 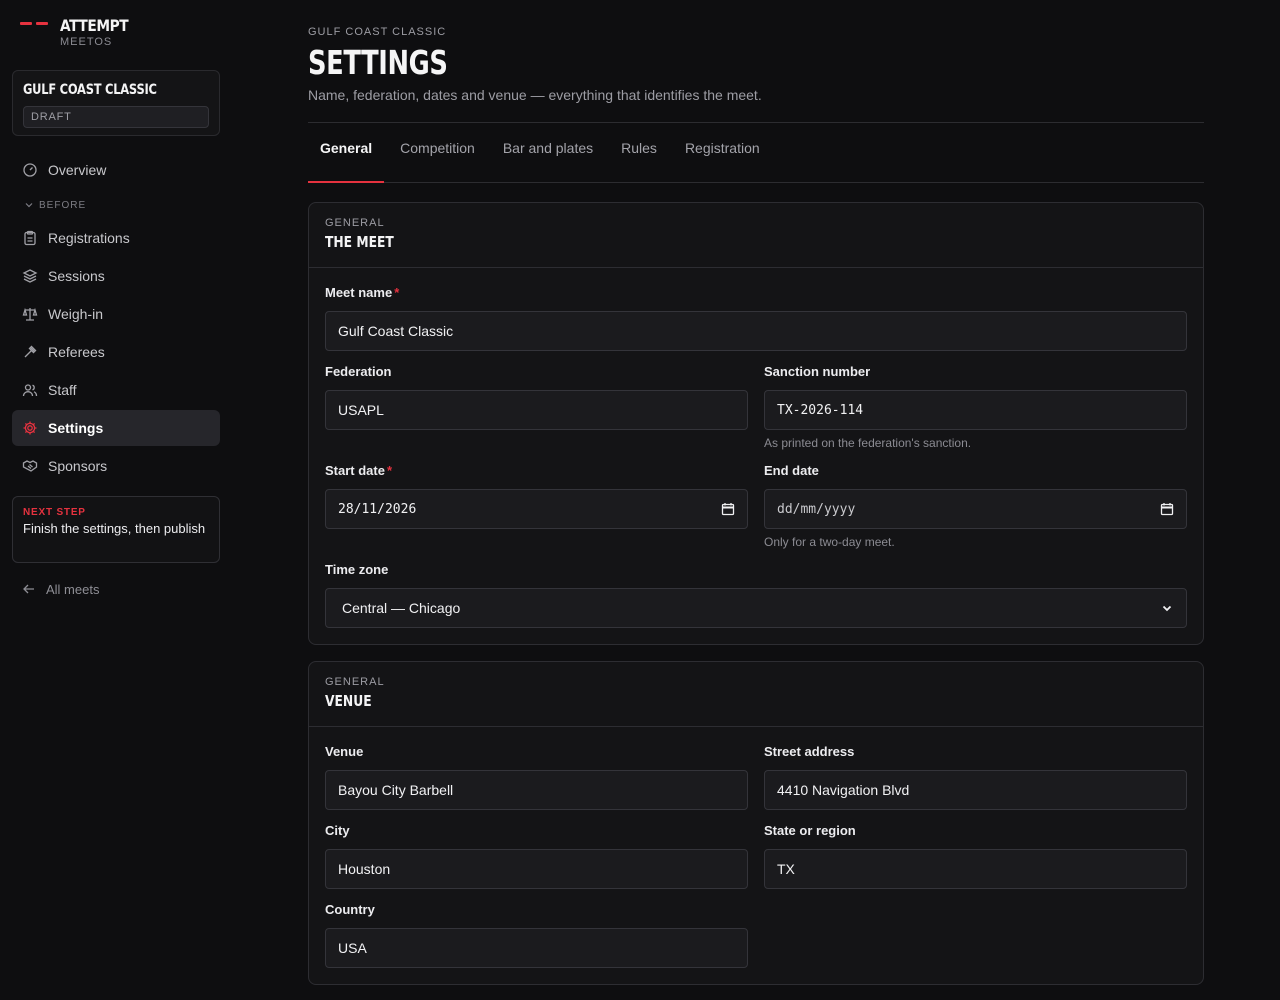 I want to click on start-date-field: Start date * 28/11/2026, so click(x=536, y=505).